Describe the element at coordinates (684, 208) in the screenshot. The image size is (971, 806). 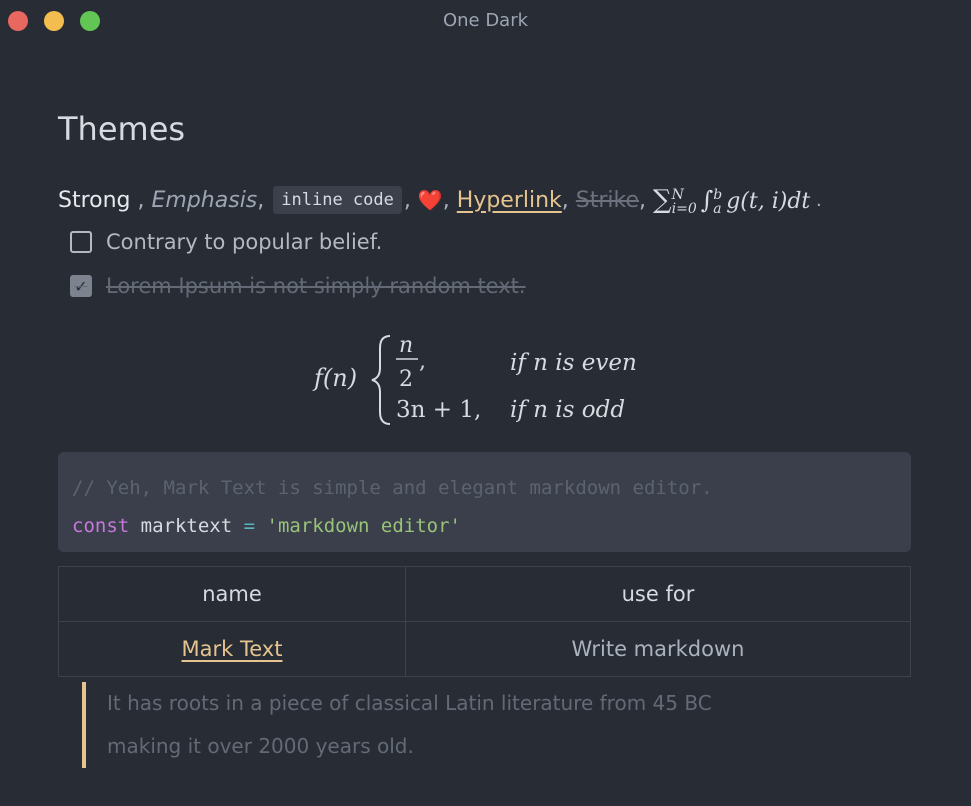
I see `sum-lower-limit: i=0` at that location.